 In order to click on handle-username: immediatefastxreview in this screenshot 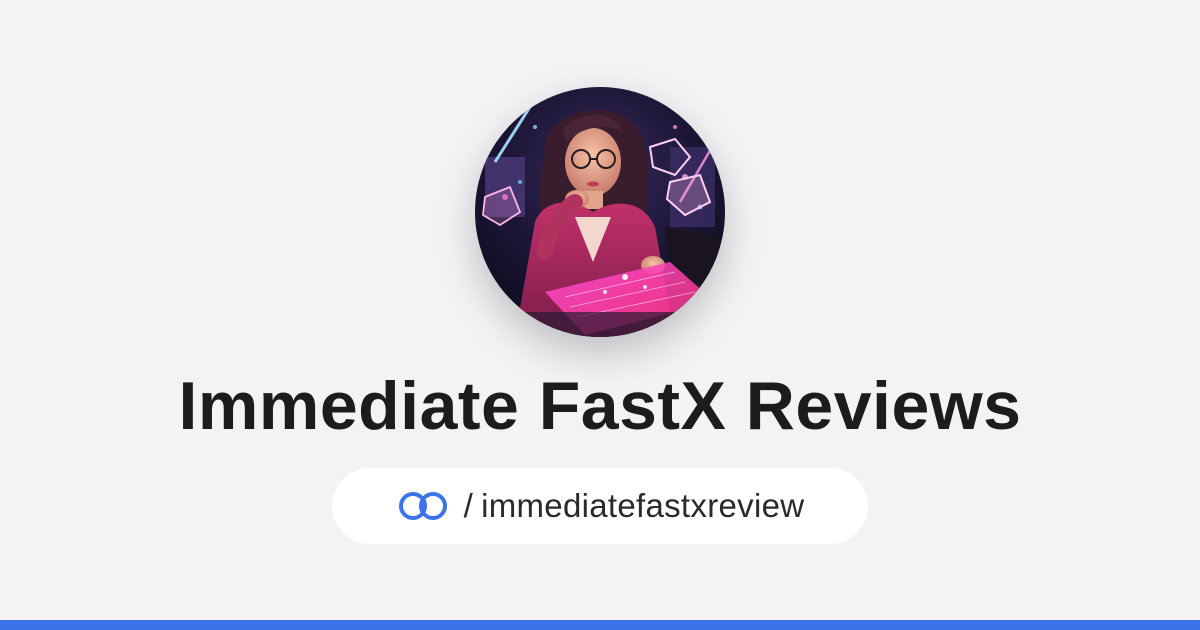, I will do `click(643, 505)`.